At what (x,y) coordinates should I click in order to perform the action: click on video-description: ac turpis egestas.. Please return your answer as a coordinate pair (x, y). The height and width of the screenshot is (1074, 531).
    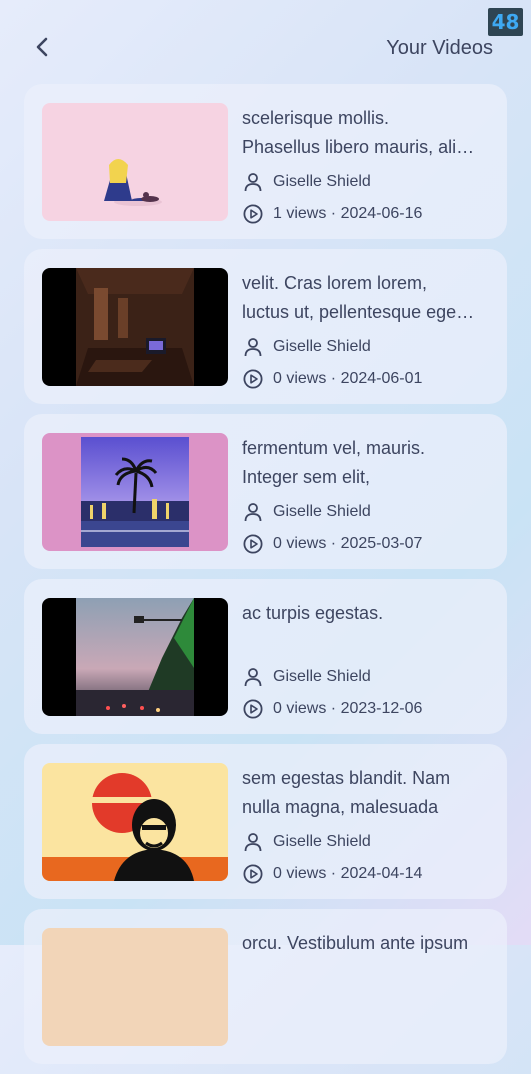
    Looking at the image, I should click on (313, 613).